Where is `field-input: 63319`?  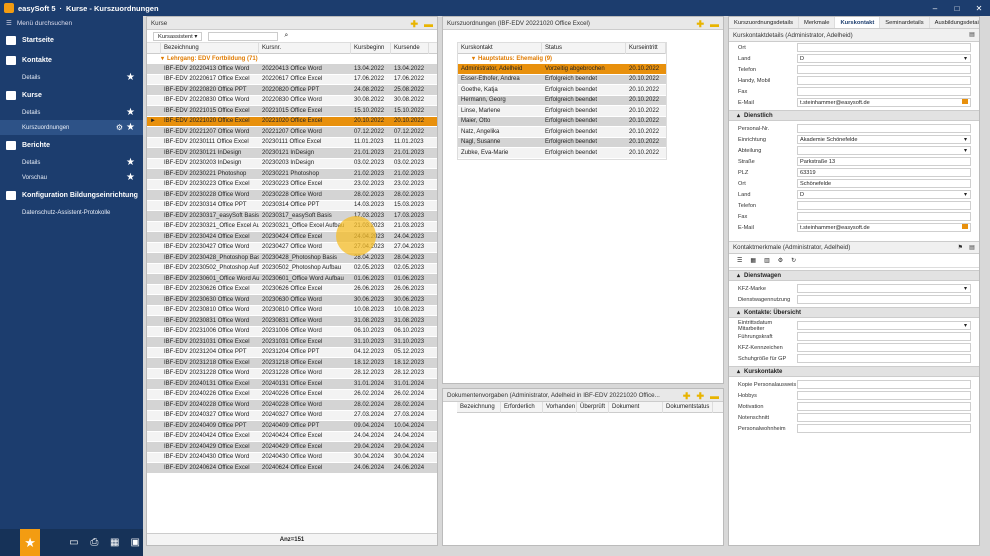
field-input: 63319 is located at coordinates (884, 172).